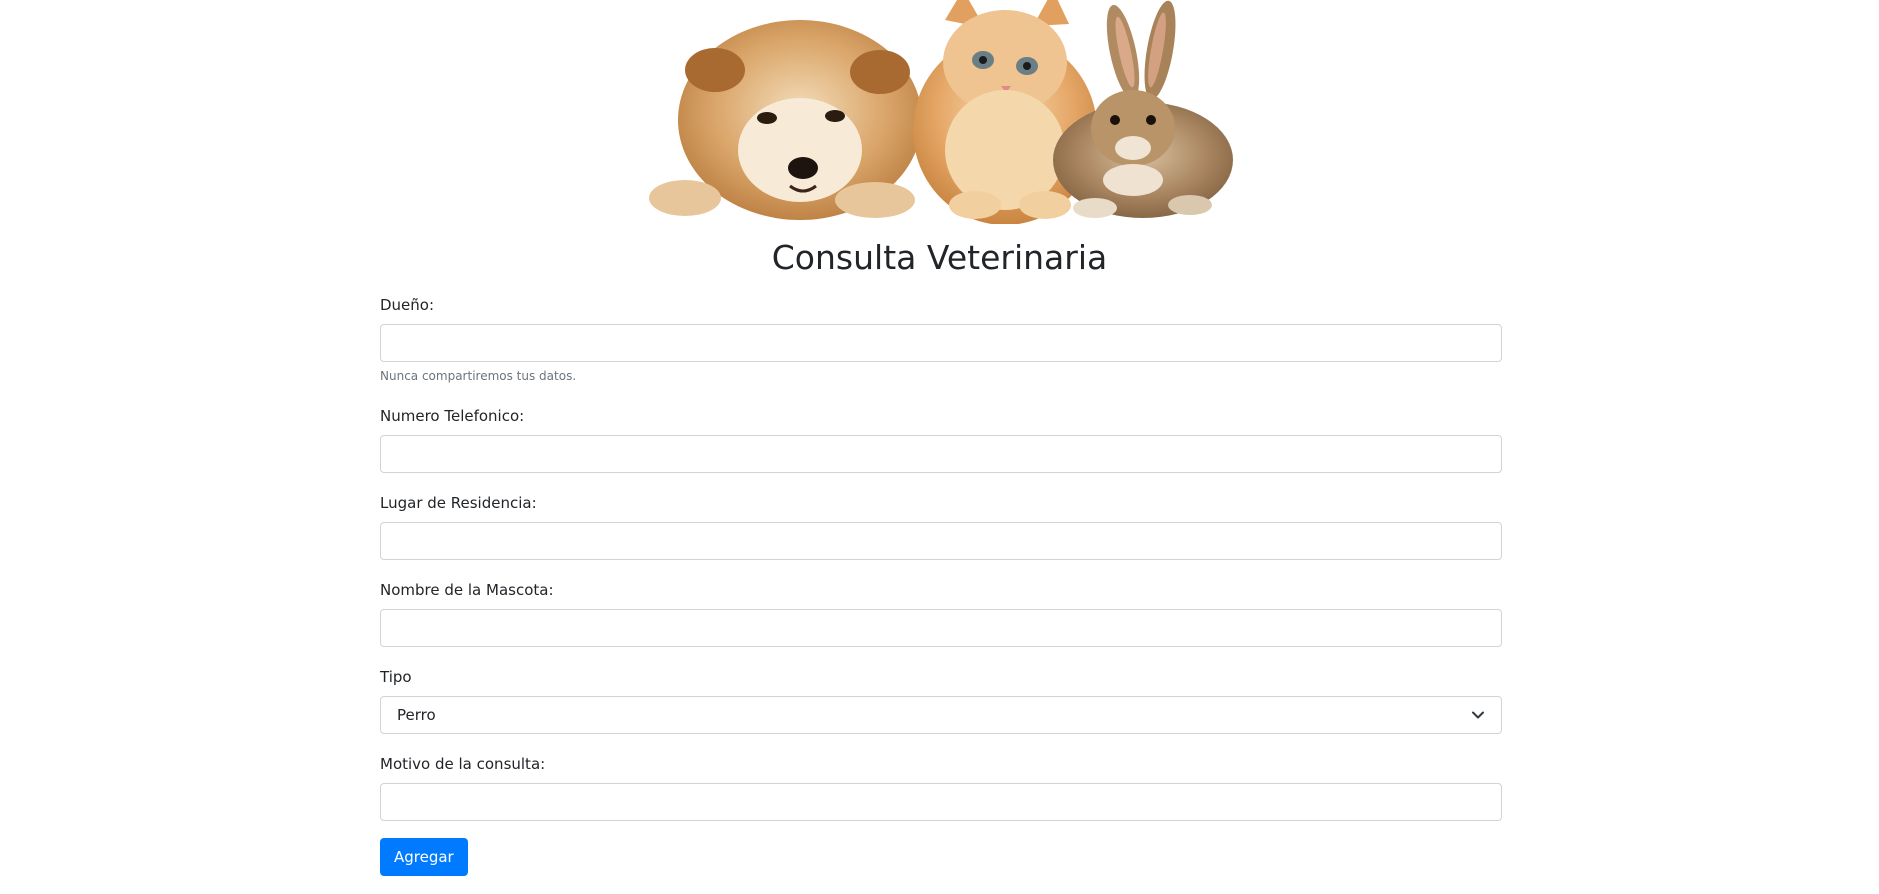  Describe the element at coordinates (458, 503) in the screenshot. I see `residence-label: Lugar de Residencia:` at that location.